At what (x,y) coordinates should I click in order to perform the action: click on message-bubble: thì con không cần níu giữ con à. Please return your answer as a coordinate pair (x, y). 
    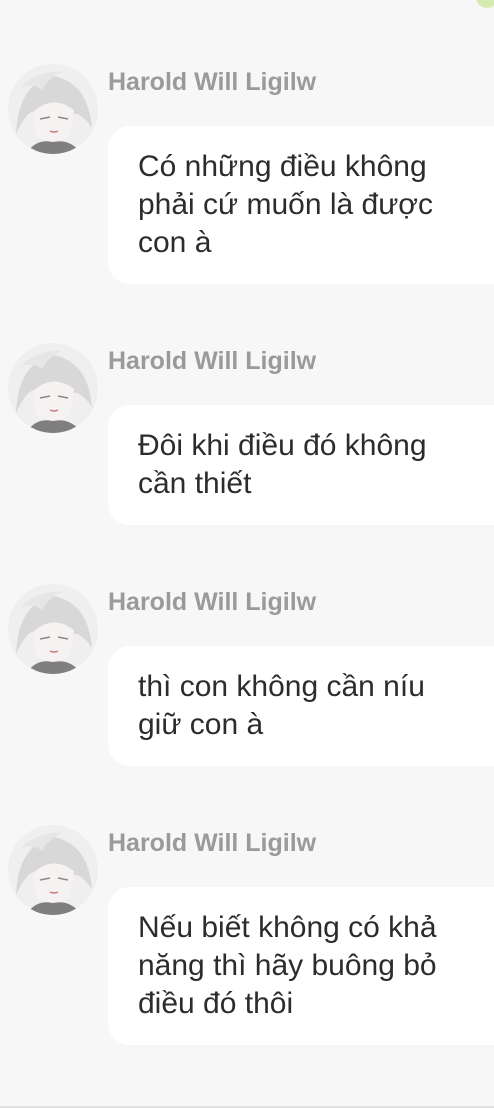
    Looking at the image, I should click on (301, 706).